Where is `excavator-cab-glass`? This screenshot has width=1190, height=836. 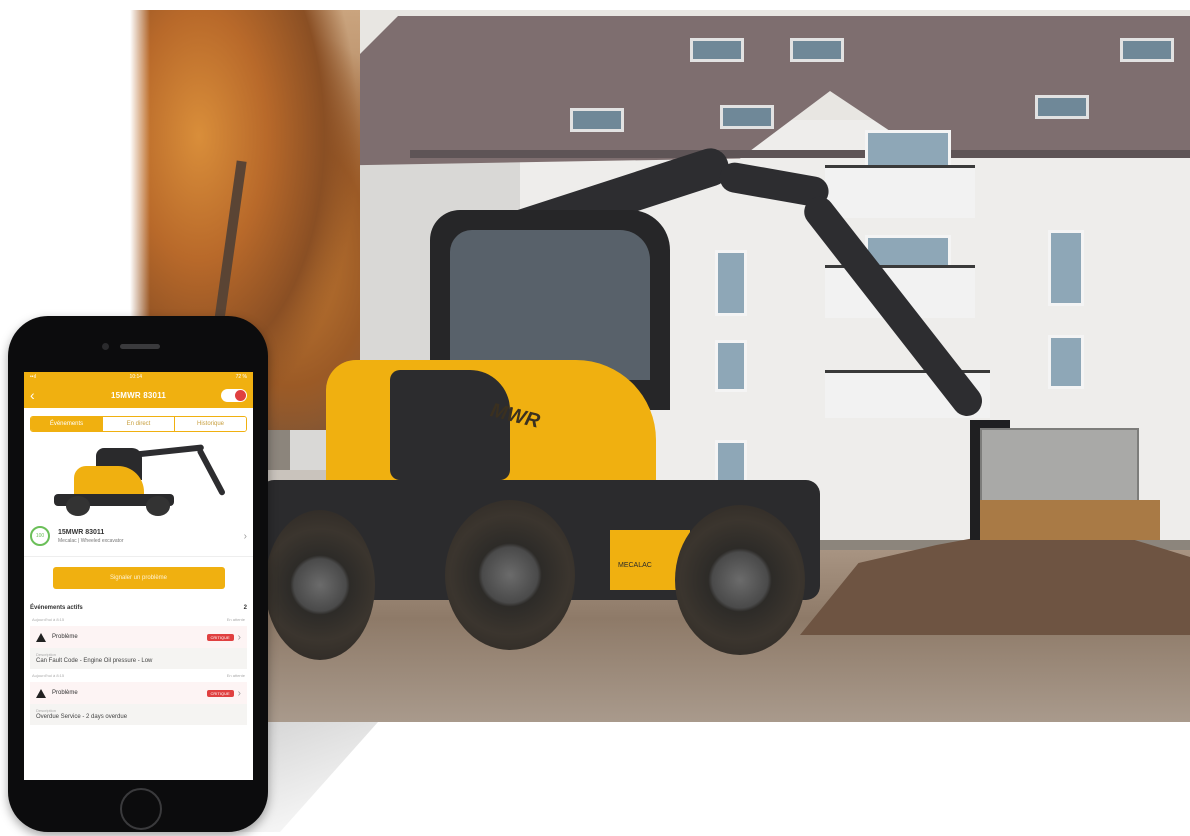
excavator-cab-glass is located at coordinates (550, 305).